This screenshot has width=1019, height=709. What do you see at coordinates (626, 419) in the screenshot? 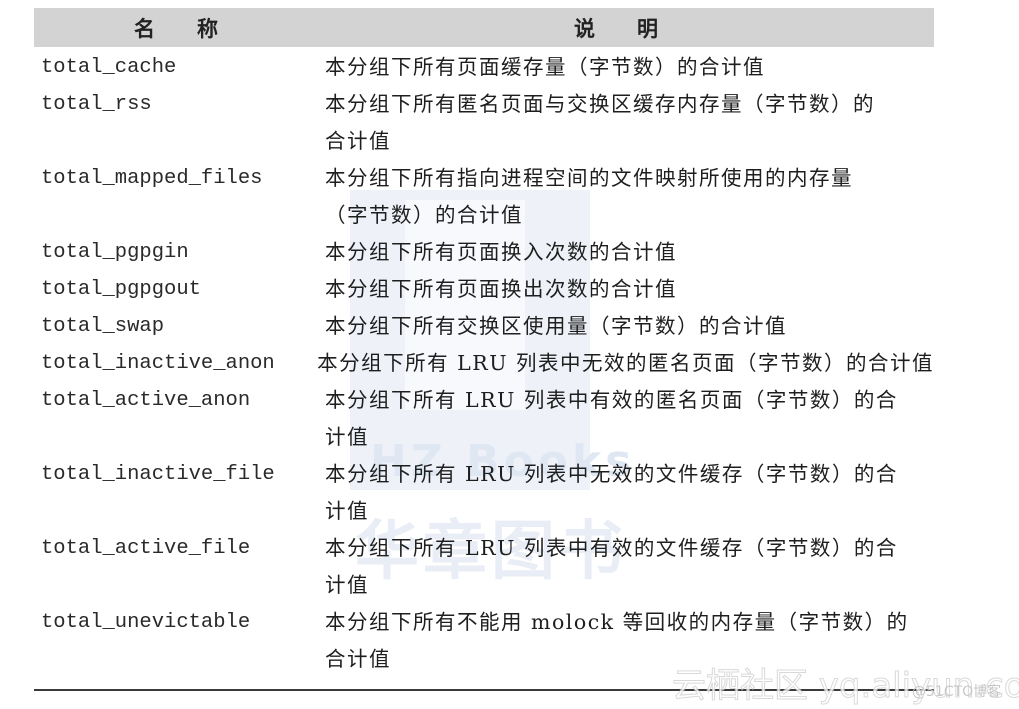
I see `metric-description: 本分组下所有 LRU 列表中有效的匿名页面（字节数）的合 计值` at bounding box center [626, 419].